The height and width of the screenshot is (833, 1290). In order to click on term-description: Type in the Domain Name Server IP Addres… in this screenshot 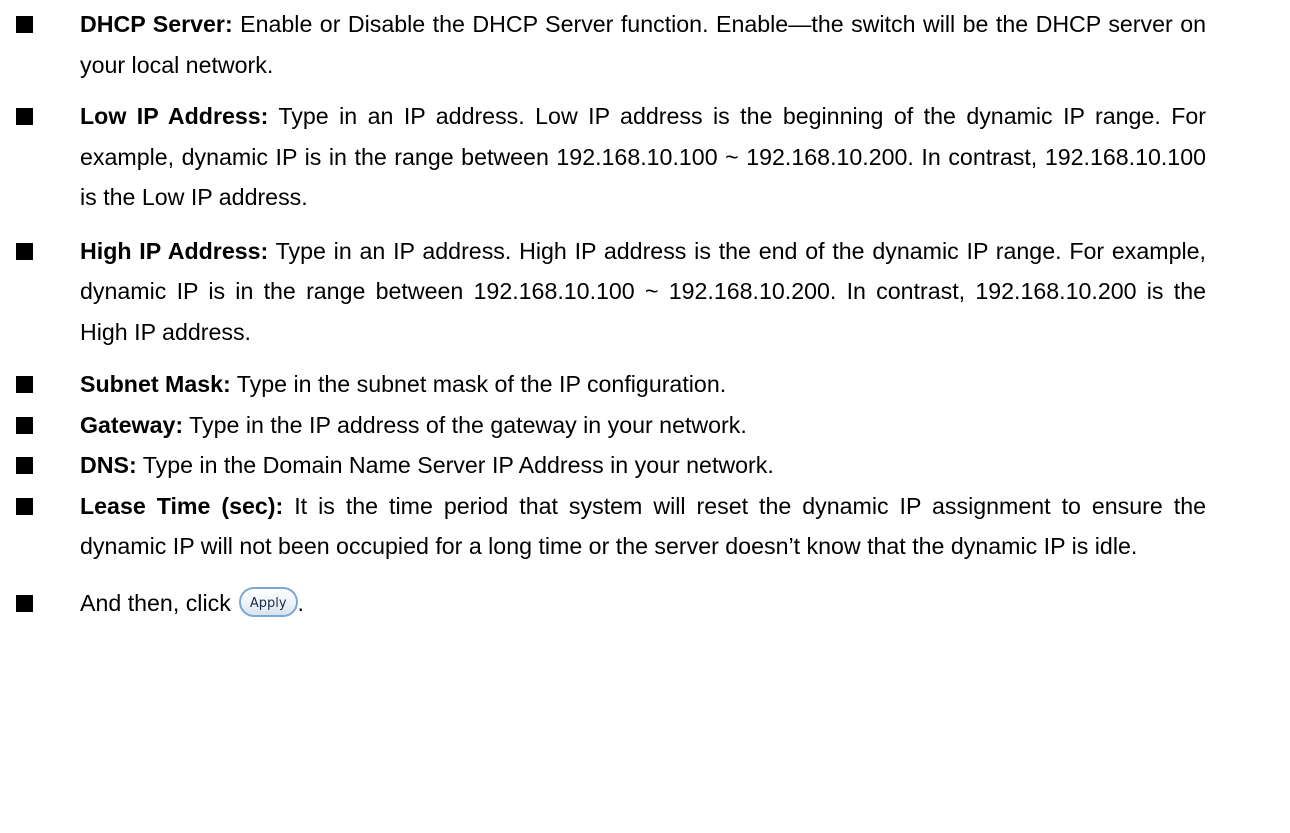, I will do `click(455, 465)`.